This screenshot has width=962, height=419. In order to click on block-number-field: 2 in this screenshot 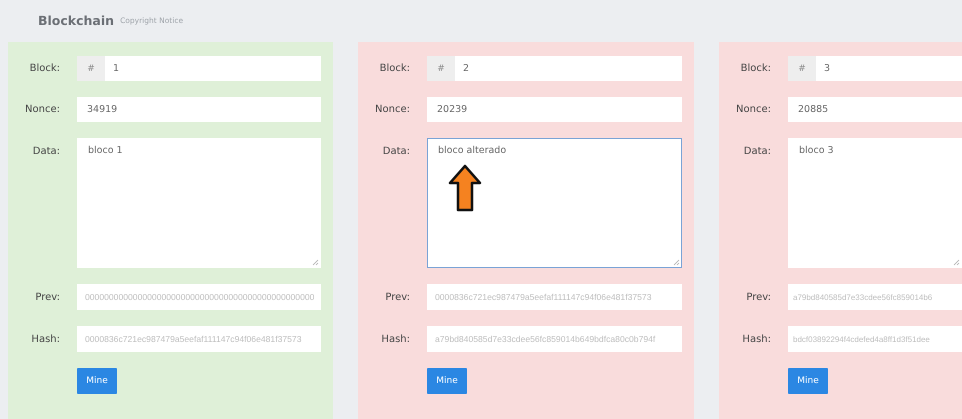, I will do `click(568, 68)`.